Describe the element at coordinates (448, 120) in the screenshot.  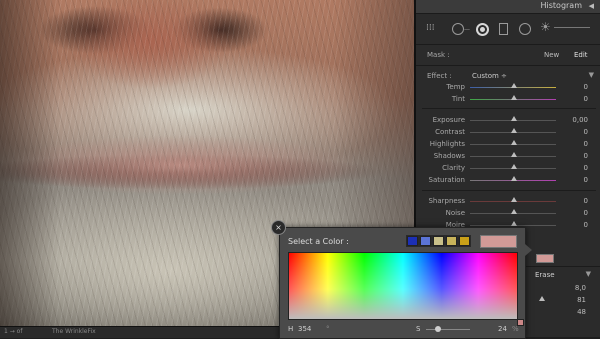
I see `slider-label: Exposure` at that location.